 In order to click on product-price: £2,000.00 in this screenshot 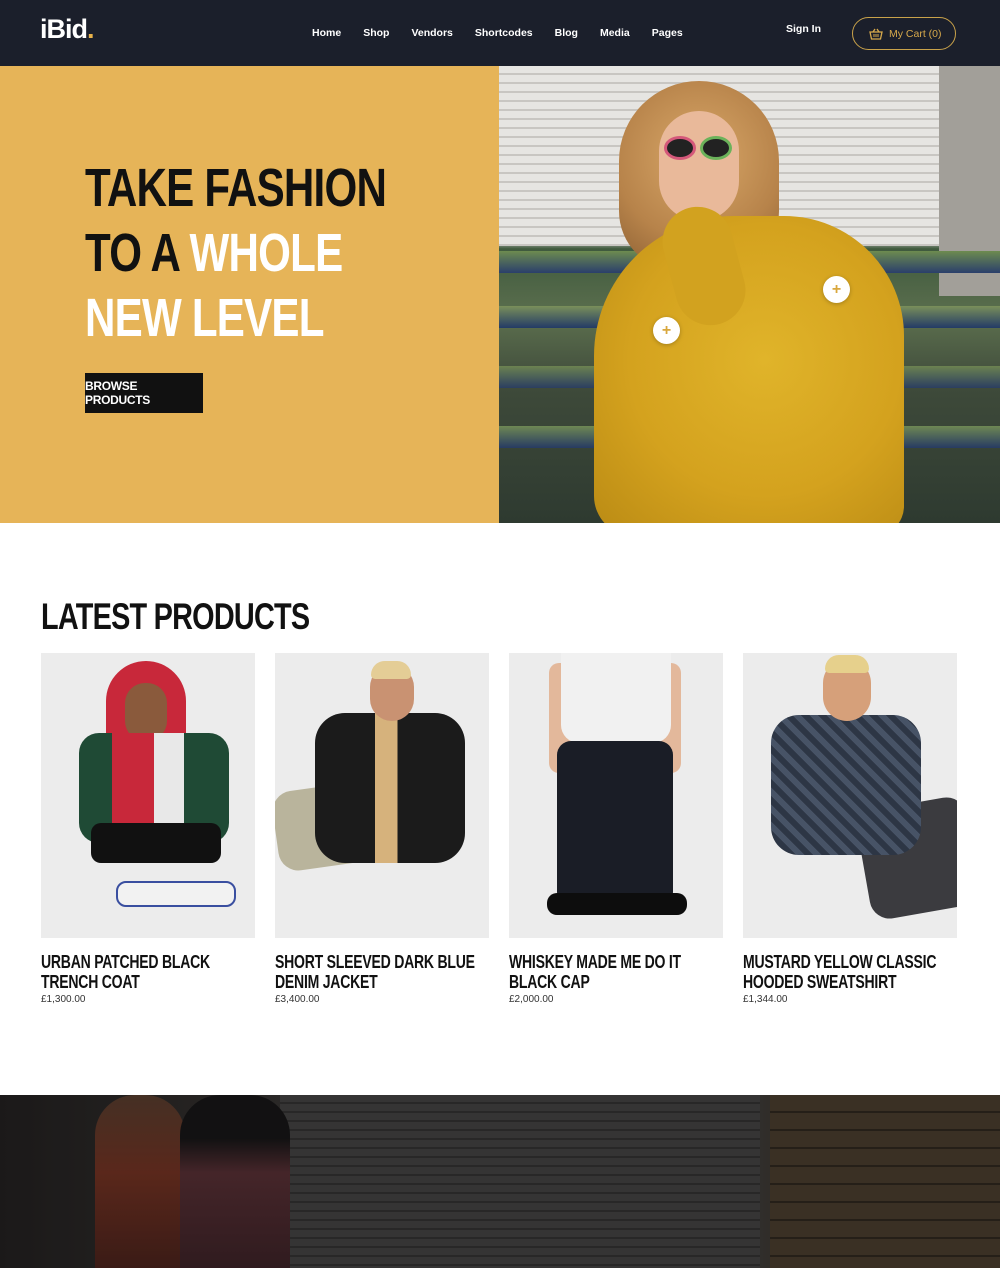, I will do `click(531, 999)`.